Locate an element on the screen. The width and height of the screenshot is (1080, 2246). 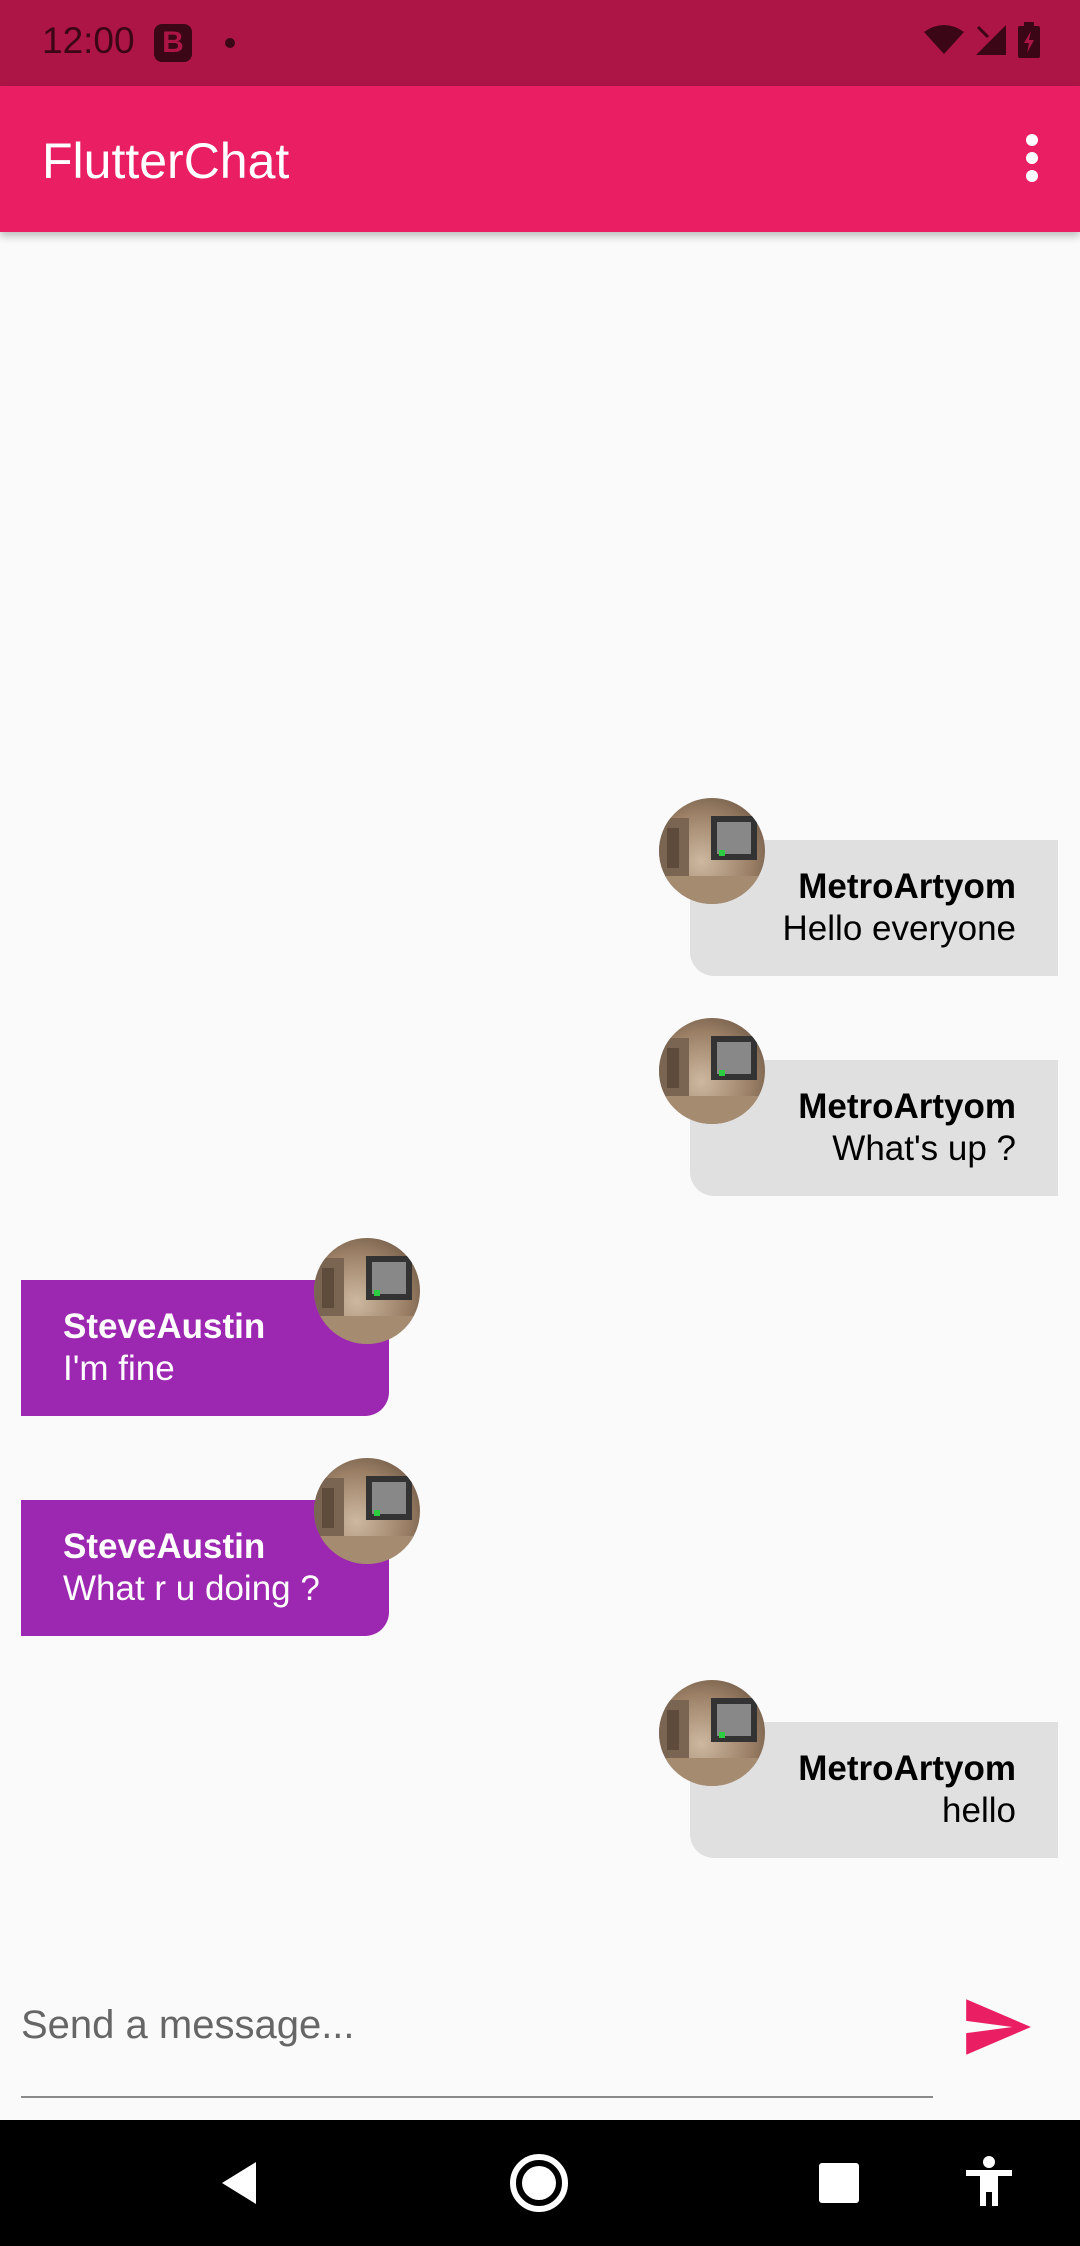
message-text: Hello everyone is located at coordinates (899, 928).